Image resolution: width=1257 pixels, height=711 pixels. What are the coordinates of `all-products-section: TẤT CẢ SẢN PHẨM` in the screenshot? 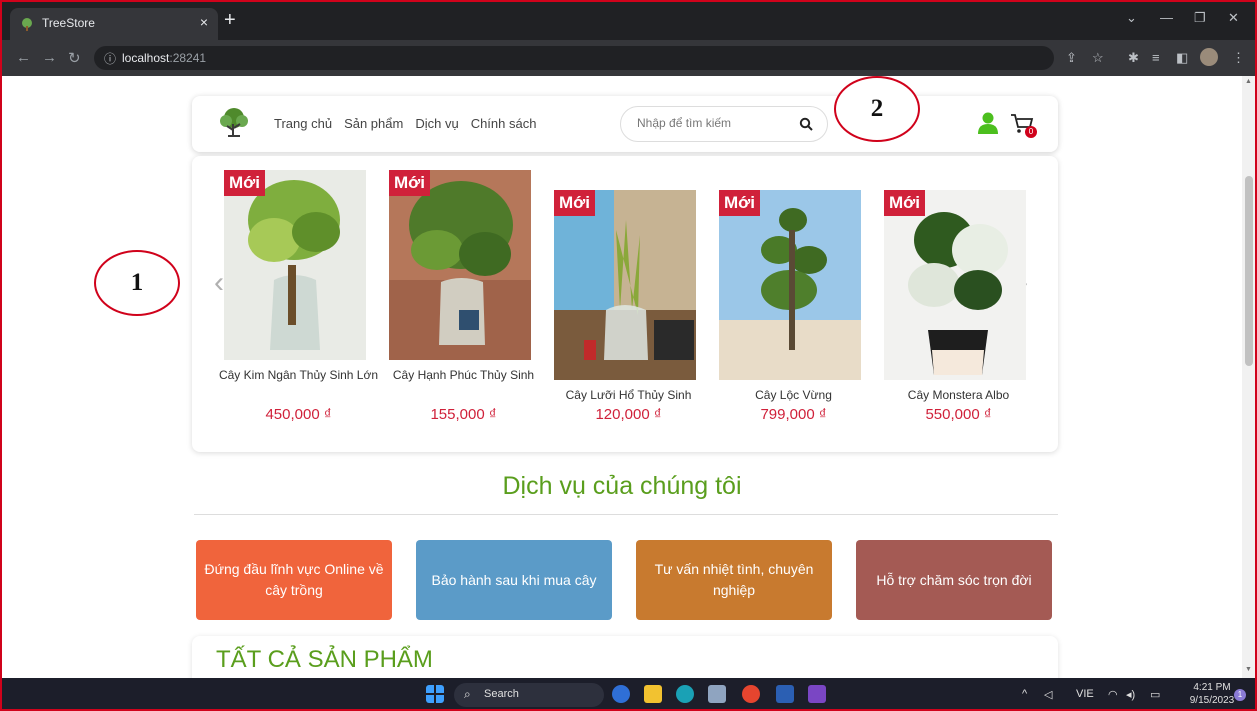 It's located at (625, 657).